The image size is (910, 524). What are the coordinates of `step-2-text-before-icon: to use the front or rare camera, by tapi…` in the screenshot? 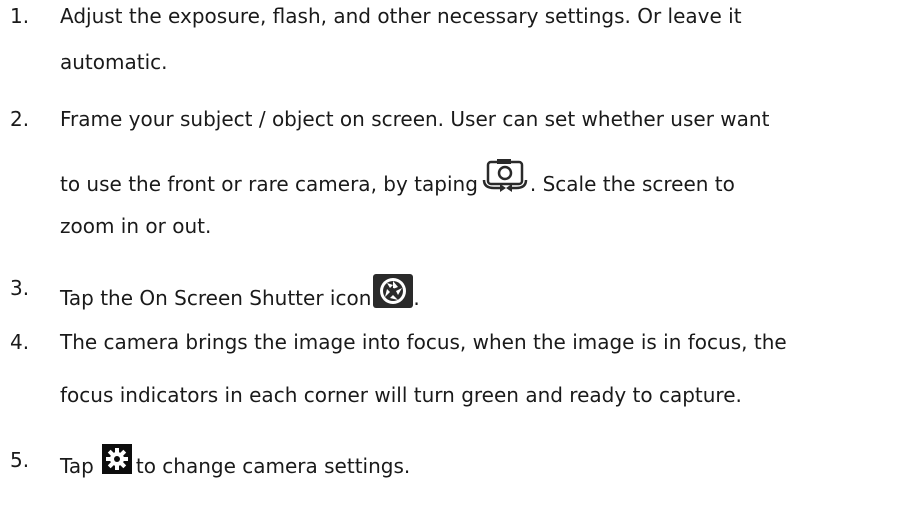 It's located at (269, 184).